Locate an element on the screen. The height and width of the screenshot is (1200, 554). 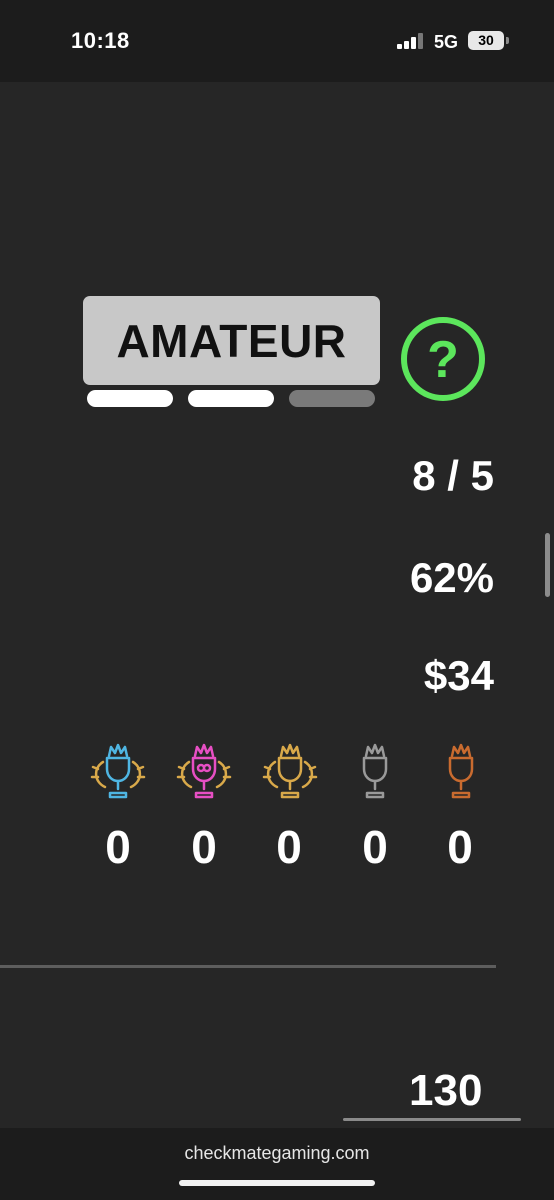
trophy-count-pink: 0 is located at coordinates (204, 847).